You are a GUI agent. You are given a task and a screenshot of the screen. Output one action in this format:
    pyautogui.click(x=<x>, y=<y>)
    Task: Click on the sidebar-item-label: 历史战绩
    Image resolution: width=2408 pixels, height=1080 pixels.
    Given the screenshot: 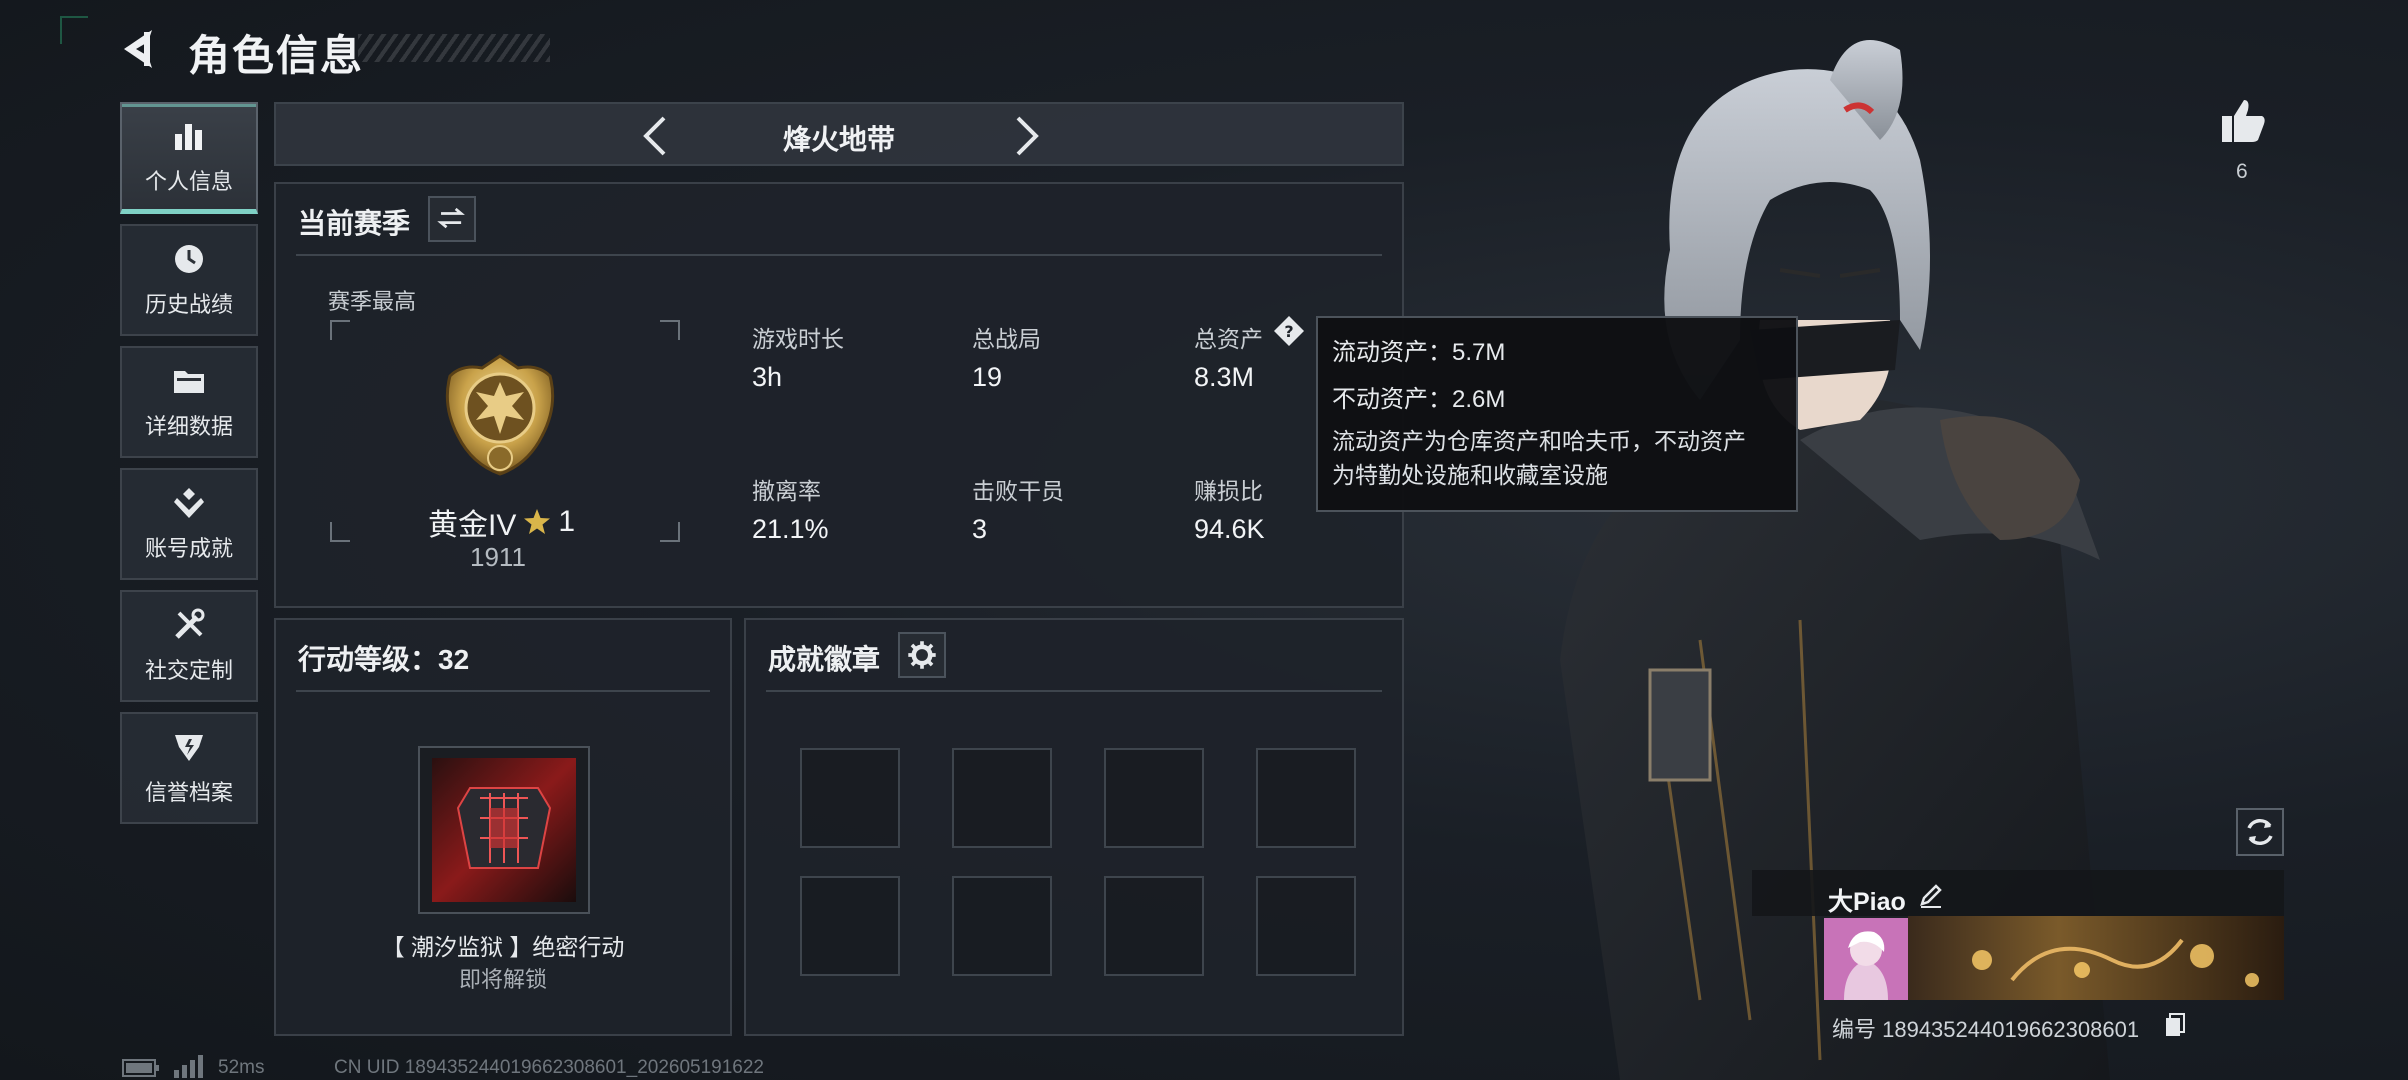 What is the action you would take?
    pyautogui.click(x=188, y=304)
    